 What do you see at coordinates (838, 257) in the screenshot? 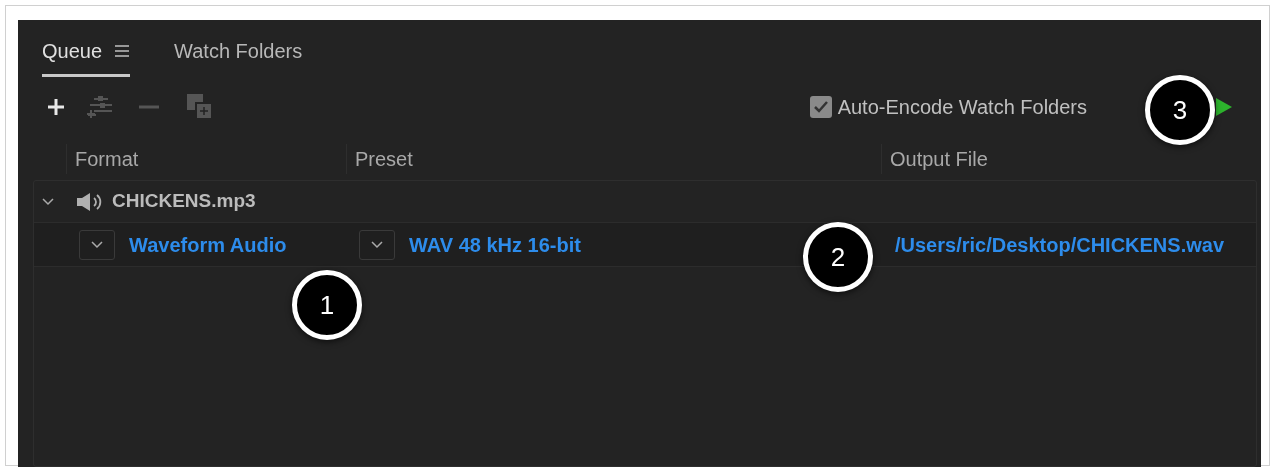
I see `callout-marker: 2` at bounding box center [838, 257].